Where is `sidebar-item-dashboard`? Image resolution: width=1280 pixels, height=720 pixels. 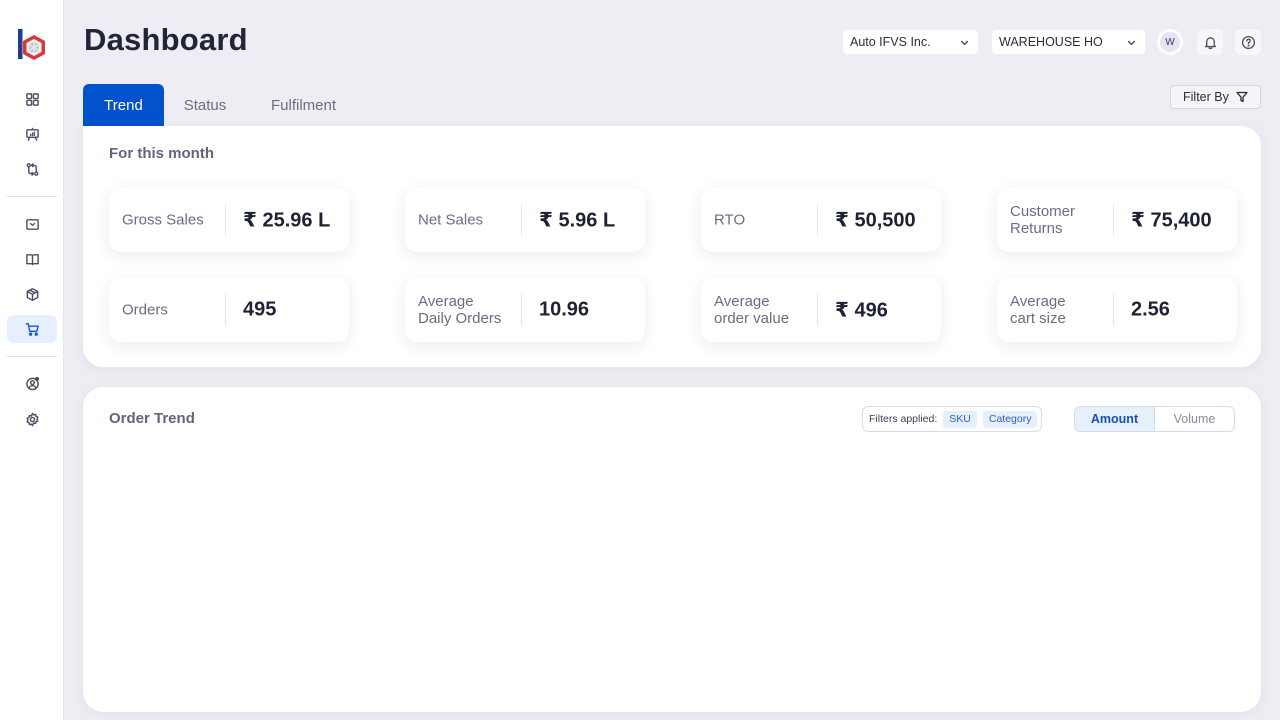
sidebar-item-dashboard is located at coordinates (32, 99).